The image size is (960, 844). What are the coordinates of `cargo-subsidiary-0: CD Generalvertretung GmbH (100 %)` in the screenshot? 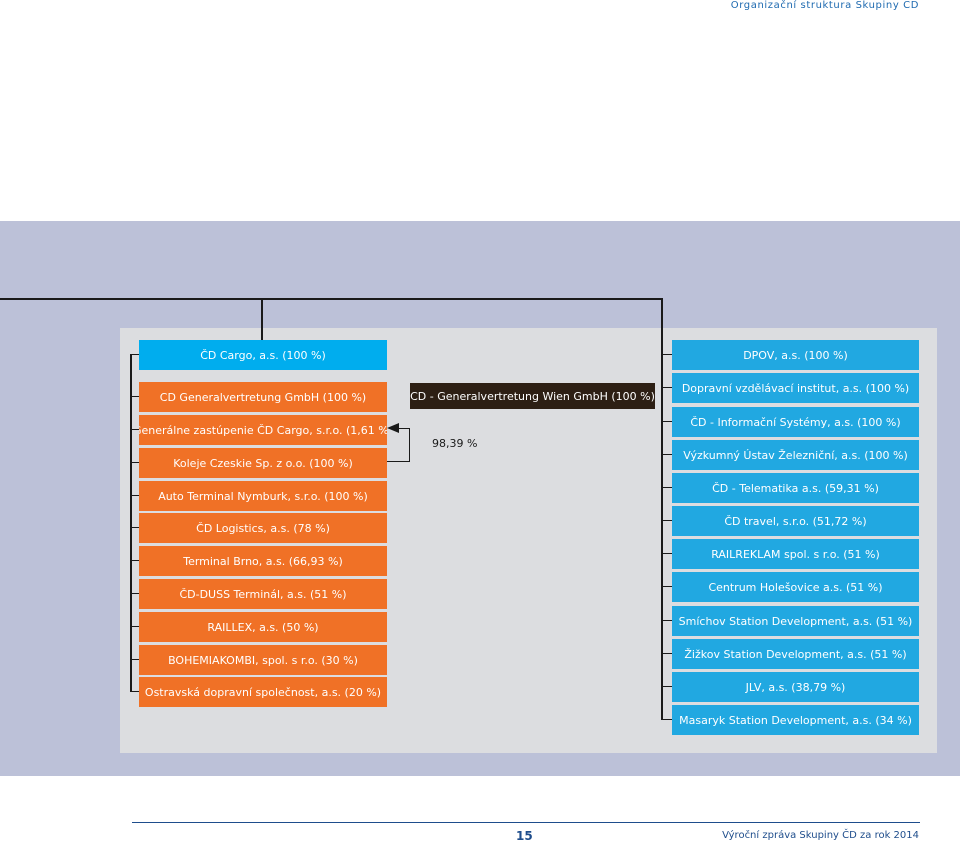 It's located at (263, 397).